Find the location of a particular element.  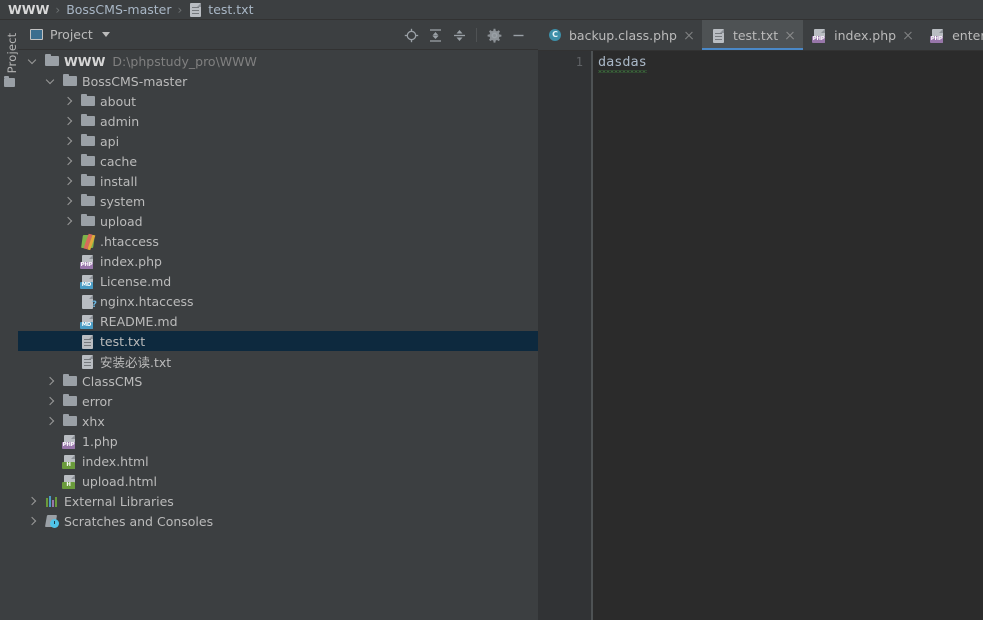

project-panel-toolbar is located at coordinates (464, 35).